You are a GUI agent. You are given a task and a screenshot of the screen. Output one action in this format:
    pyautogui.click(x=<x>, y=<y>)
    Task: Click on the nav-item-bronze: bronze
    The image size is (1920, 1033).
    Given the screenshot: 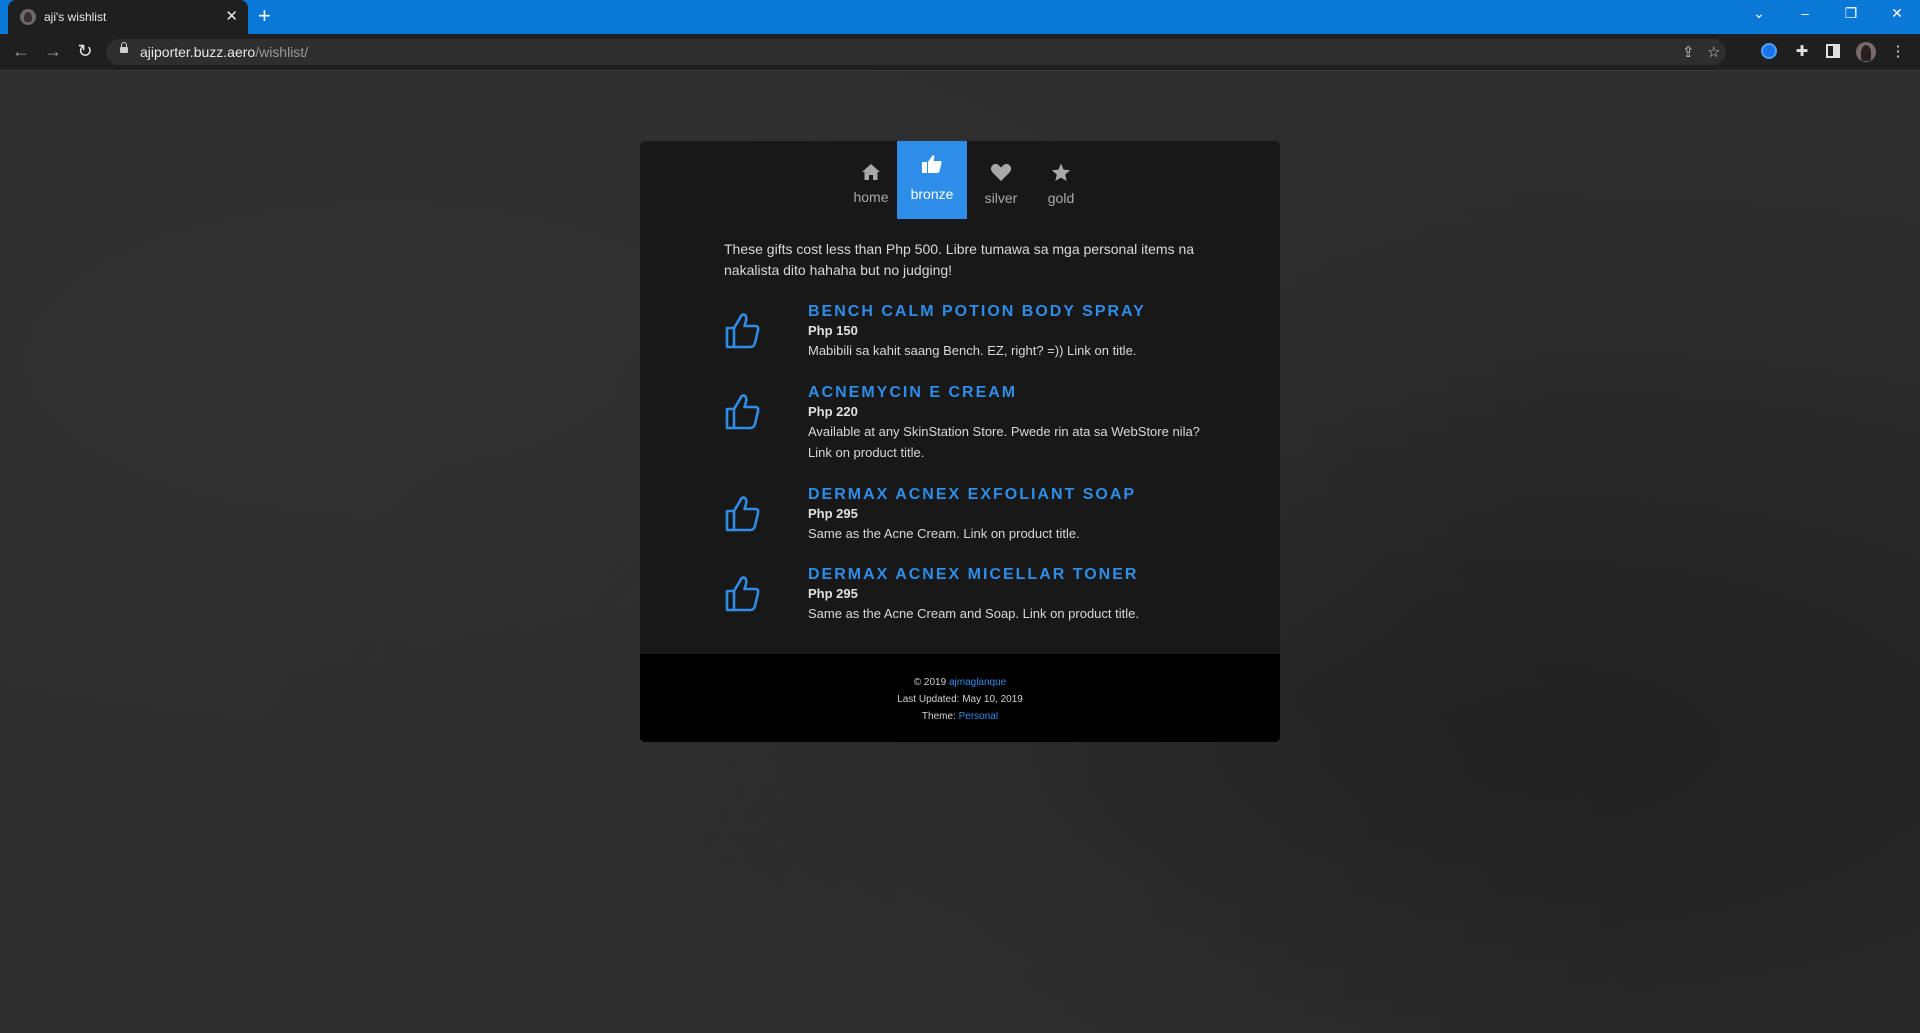 What is the action you would take?
    pyautogui.click(x=932, y=180)
    